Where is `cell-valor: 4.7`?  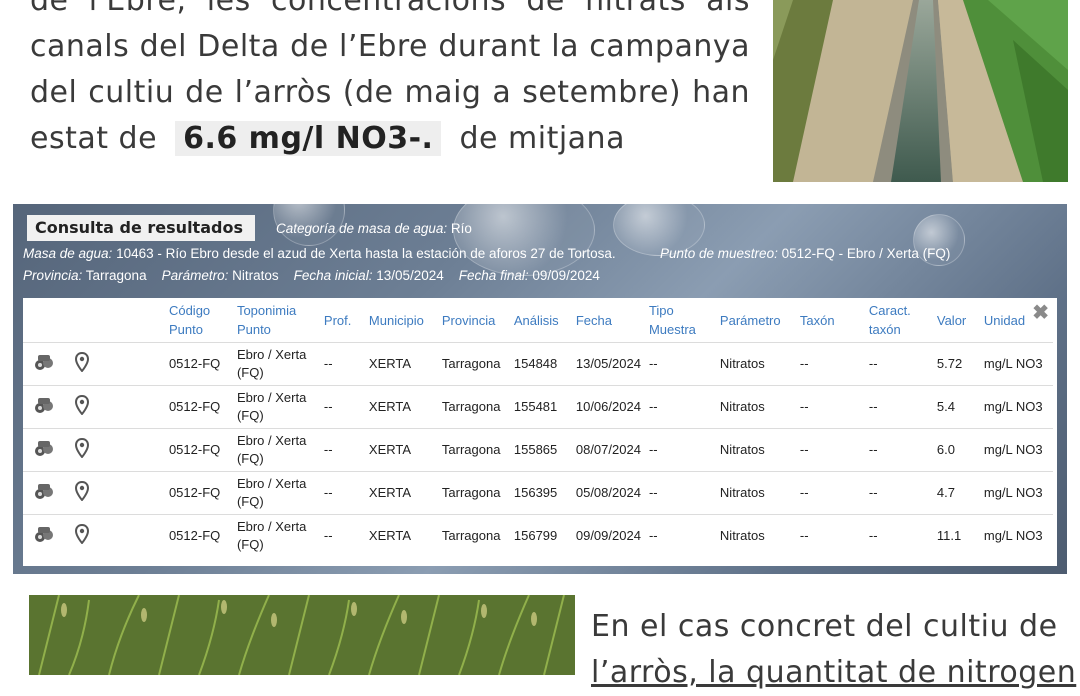 cell-valor: 4.7 is located at coordinates (956, 493).